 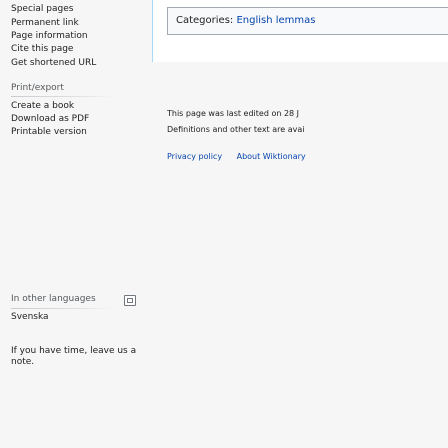 I want to click on print-export-heading: Print/export, so click(x=37, y=88).